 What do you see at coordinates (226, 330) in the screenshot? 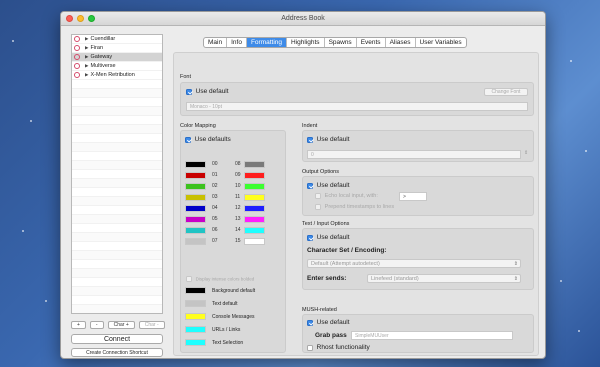
I see `special-color-label: URLs / Links` at bounding box center [226, 330].